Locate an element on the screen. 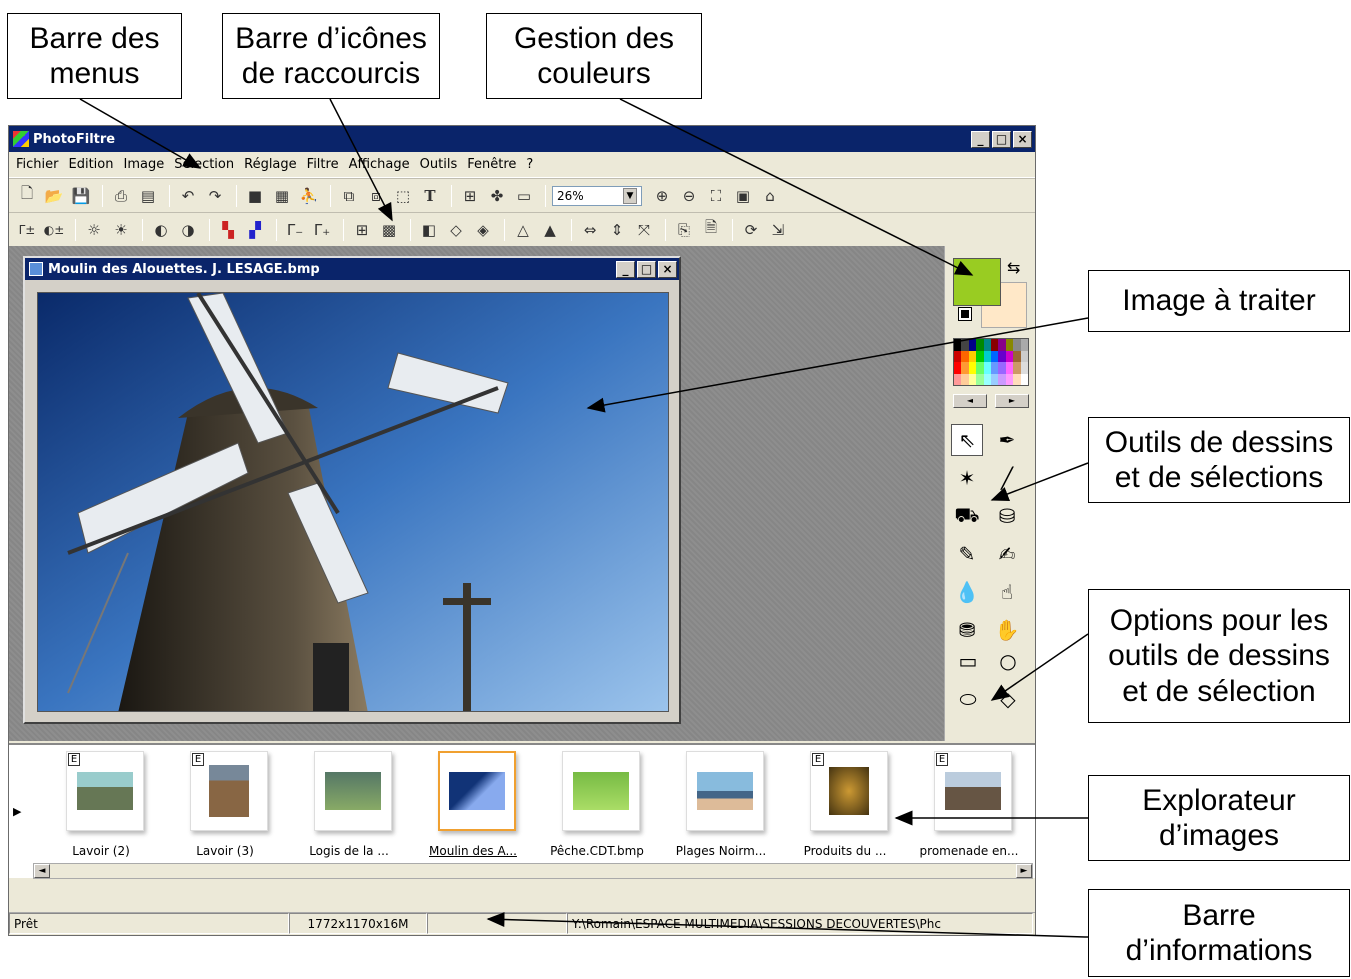 Image resolution: width=1351 pixels, height=979 pixels. doc-maximize-button: □ is located at coordinates (646, 269).